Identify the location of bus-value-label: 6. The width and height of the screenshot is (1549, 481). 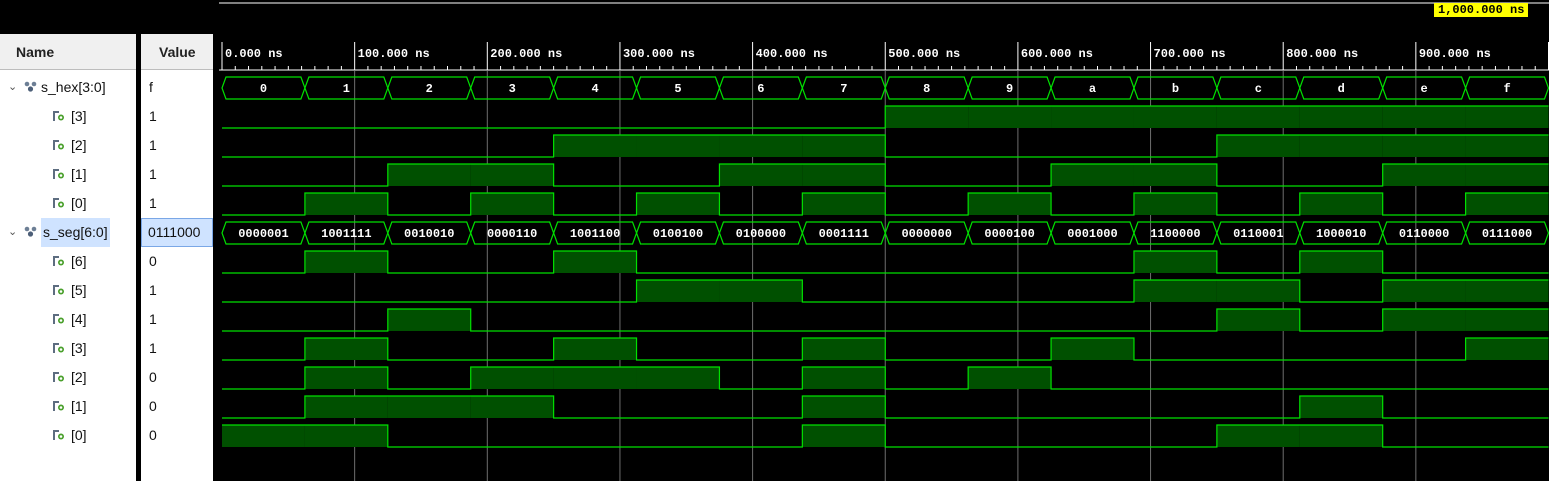
(760, 89).